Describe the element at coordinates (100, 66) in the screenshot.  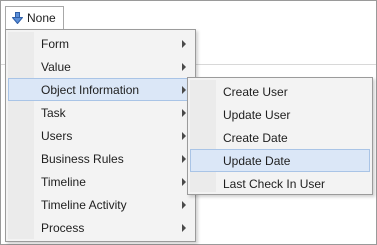
I see `menu-item-value: Value` at that location.